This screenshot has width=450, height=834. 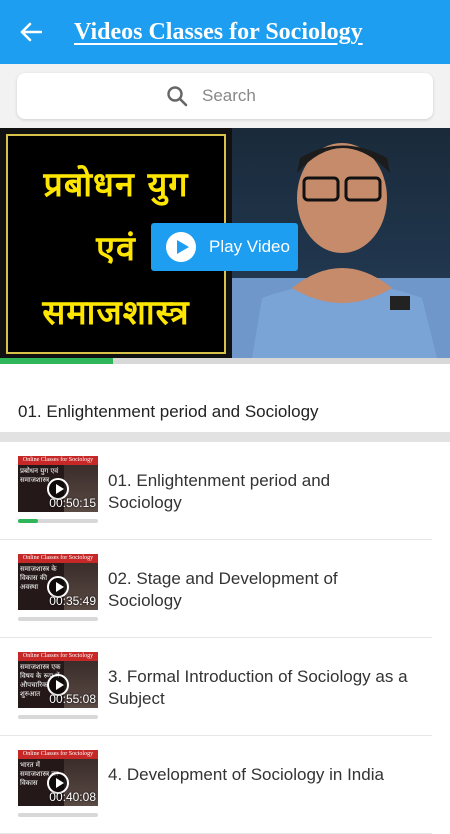 What do you see at coordinates (56, 361) in the screenshot?
I see `playback-progress-fill` at bounding box center [56, 361].